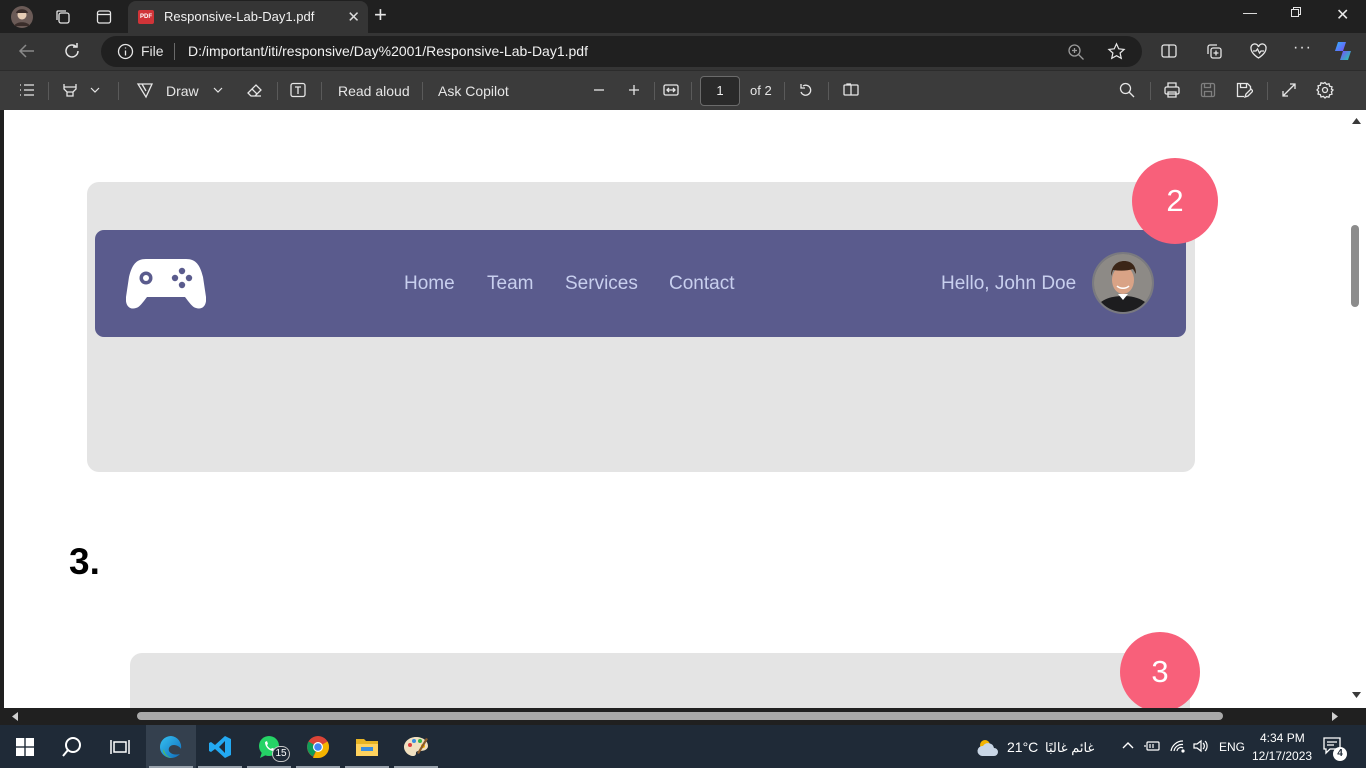  I want to click on highlight-icon, so click(70, 90).